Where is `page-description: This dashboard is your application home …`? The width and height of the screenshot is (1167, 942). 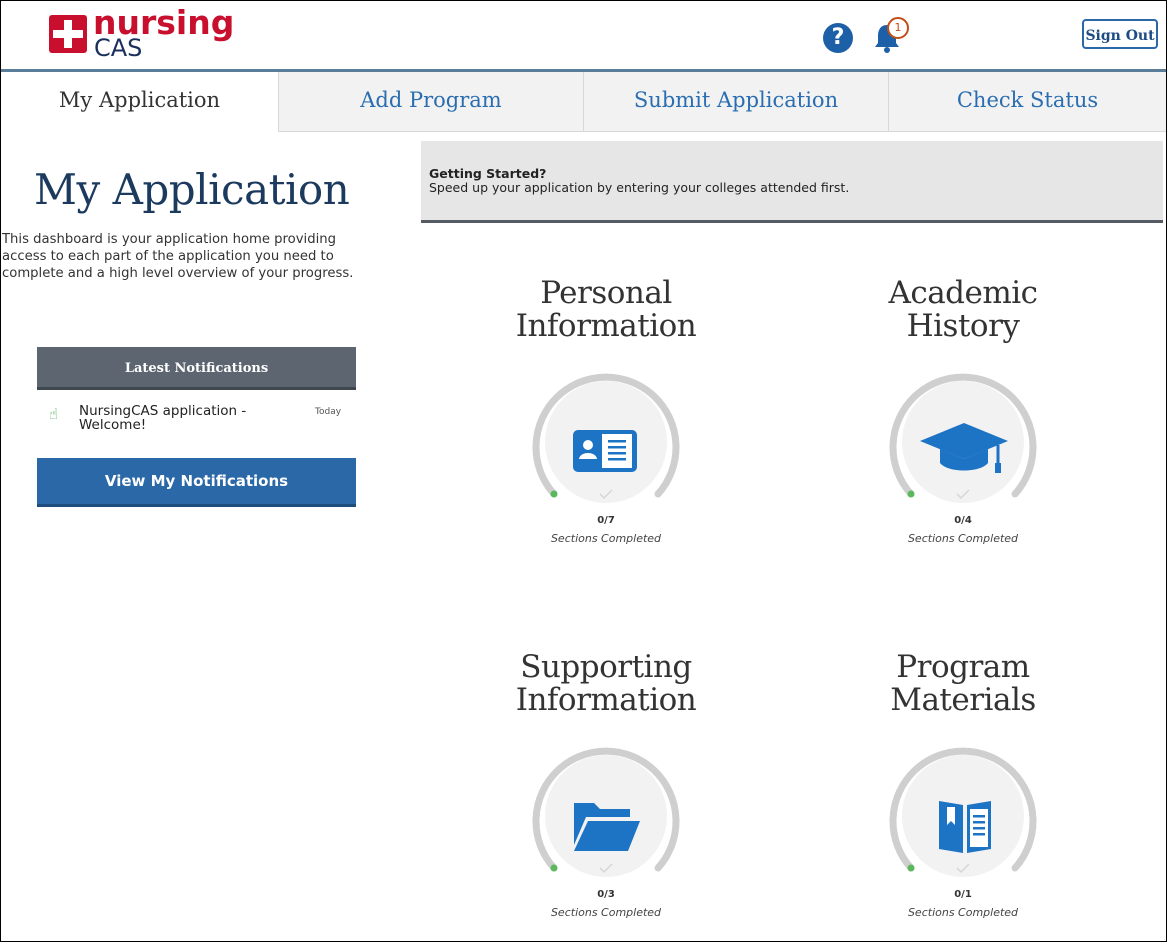
page-description: This dashboard is your application home … is located at coordinates (178, 256).